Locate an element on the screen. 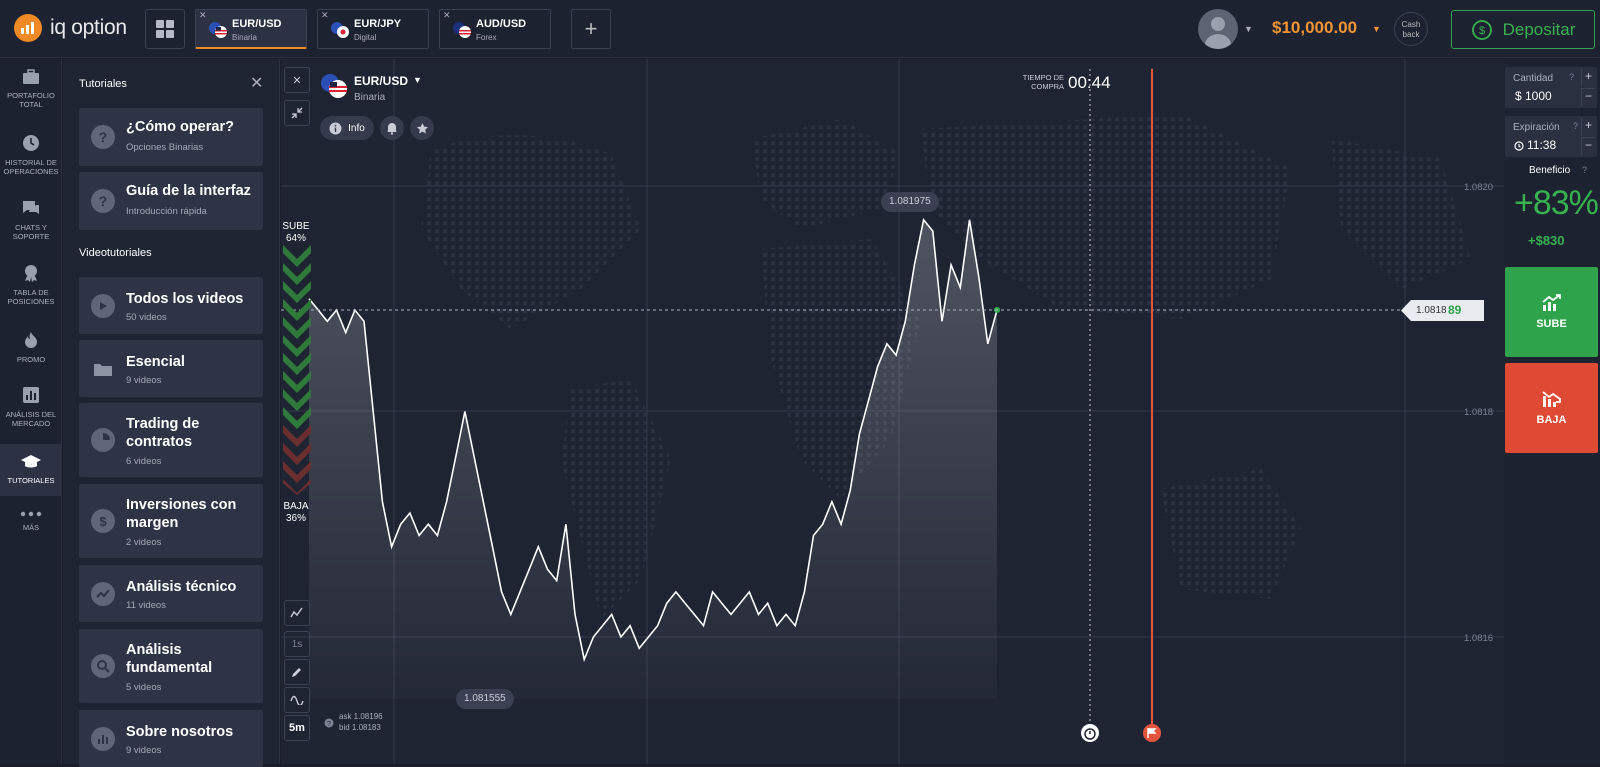 This screenshot has width=1600, height=767. y-tick-label: 1.0820 is located at coordinates (1478, 187).